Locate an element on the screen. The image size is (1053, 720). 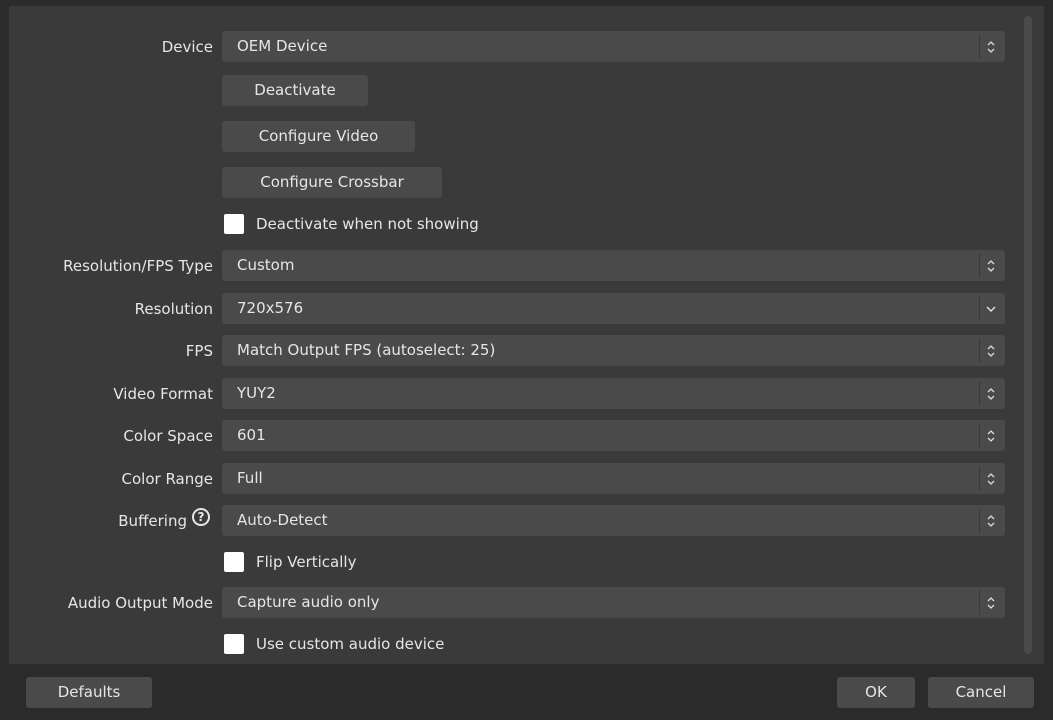
help-circle-icon: ? is located at coordinates (201, 517).